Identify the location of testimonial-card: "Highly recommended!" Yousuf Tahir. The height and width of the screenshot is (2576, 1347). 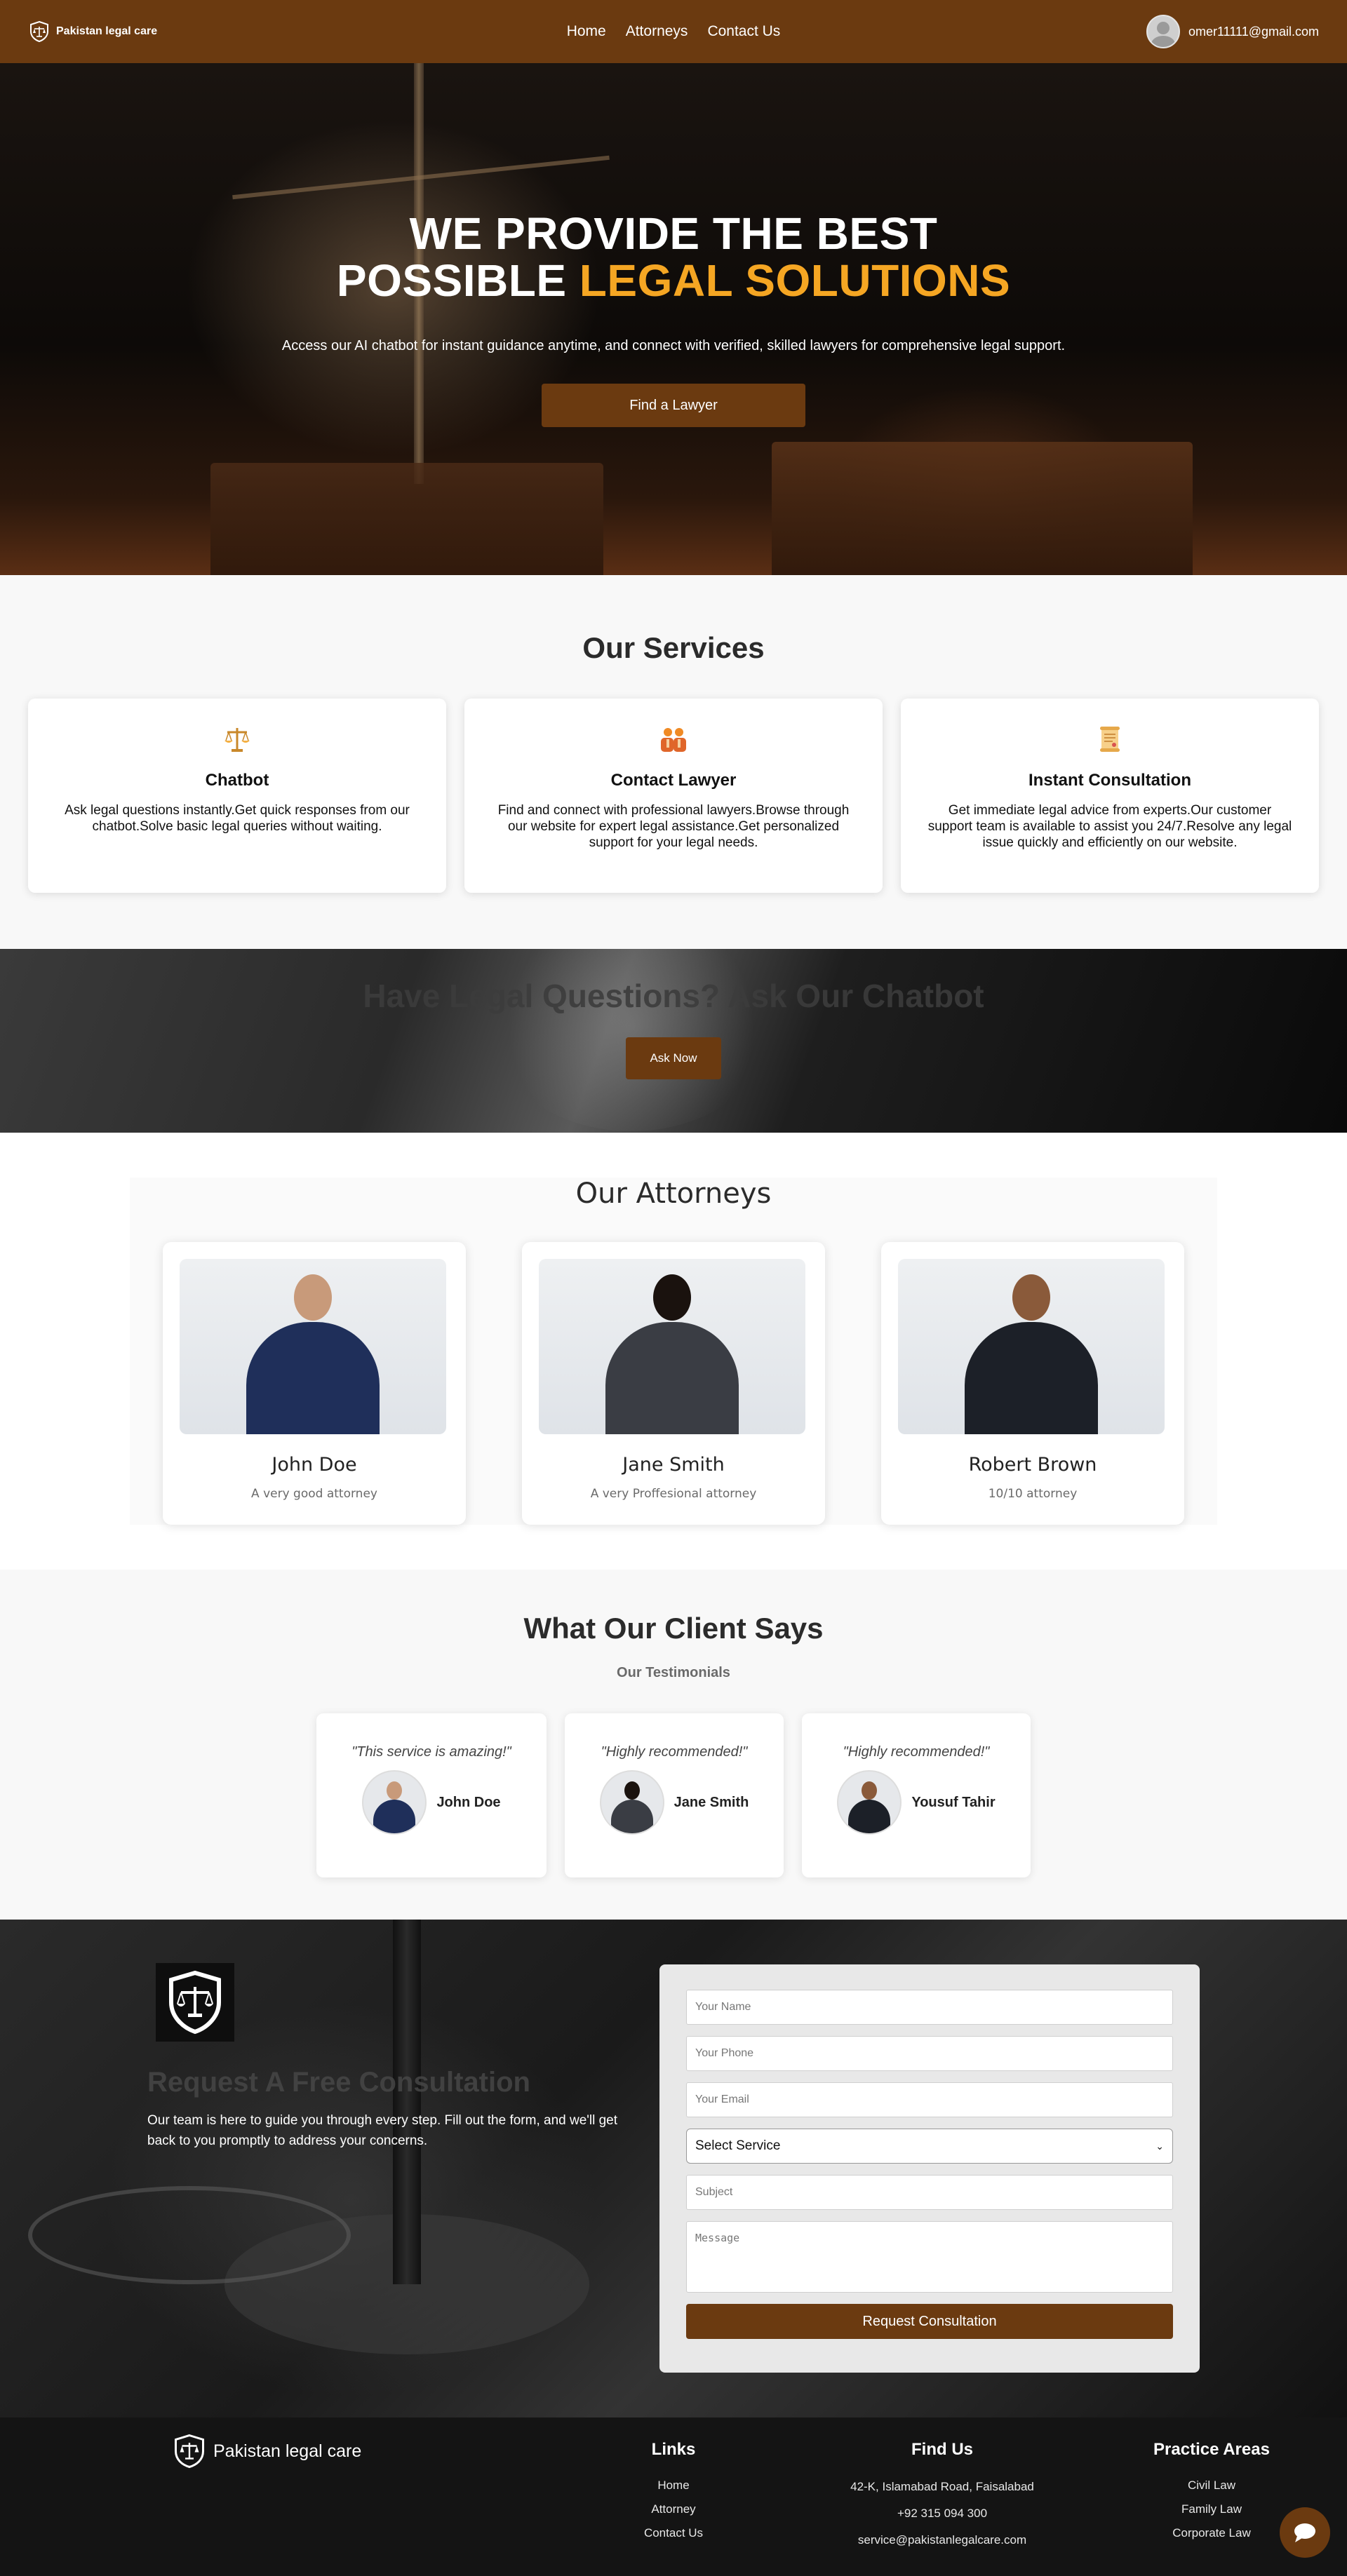
(916, 1795).